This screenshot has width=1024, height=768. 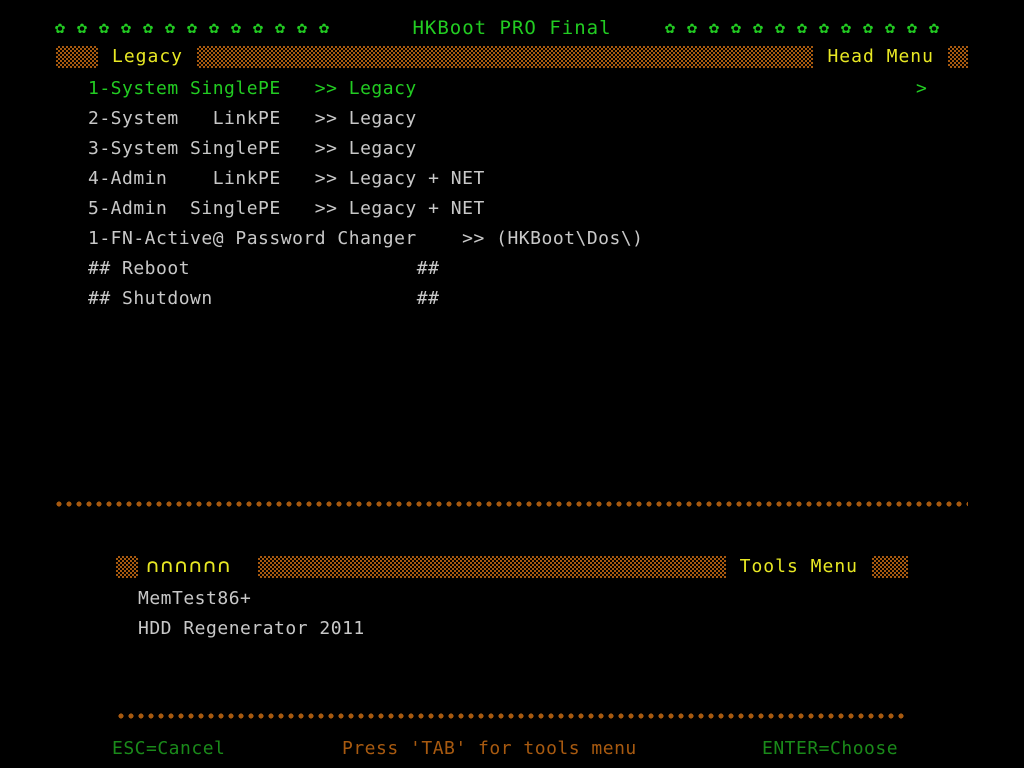 What do you see at coordinates (189, 564) in the screenshot?
I see `tools-bar-clipped-glyphs: ∩∩∩∩∩∩` at bounding box center [189, 564].